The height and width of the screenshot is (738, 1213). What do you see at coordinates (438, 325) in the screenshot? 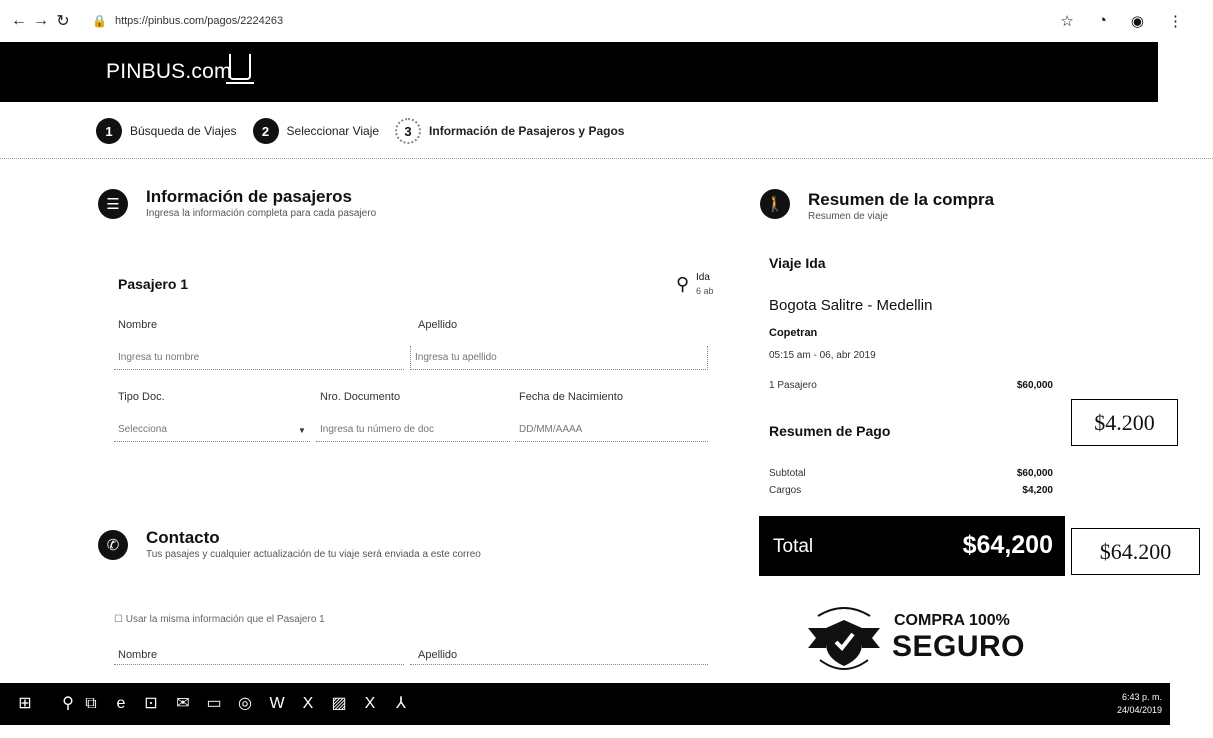
I see `apellido-label: Apellido` at bounding box center [438, 325].